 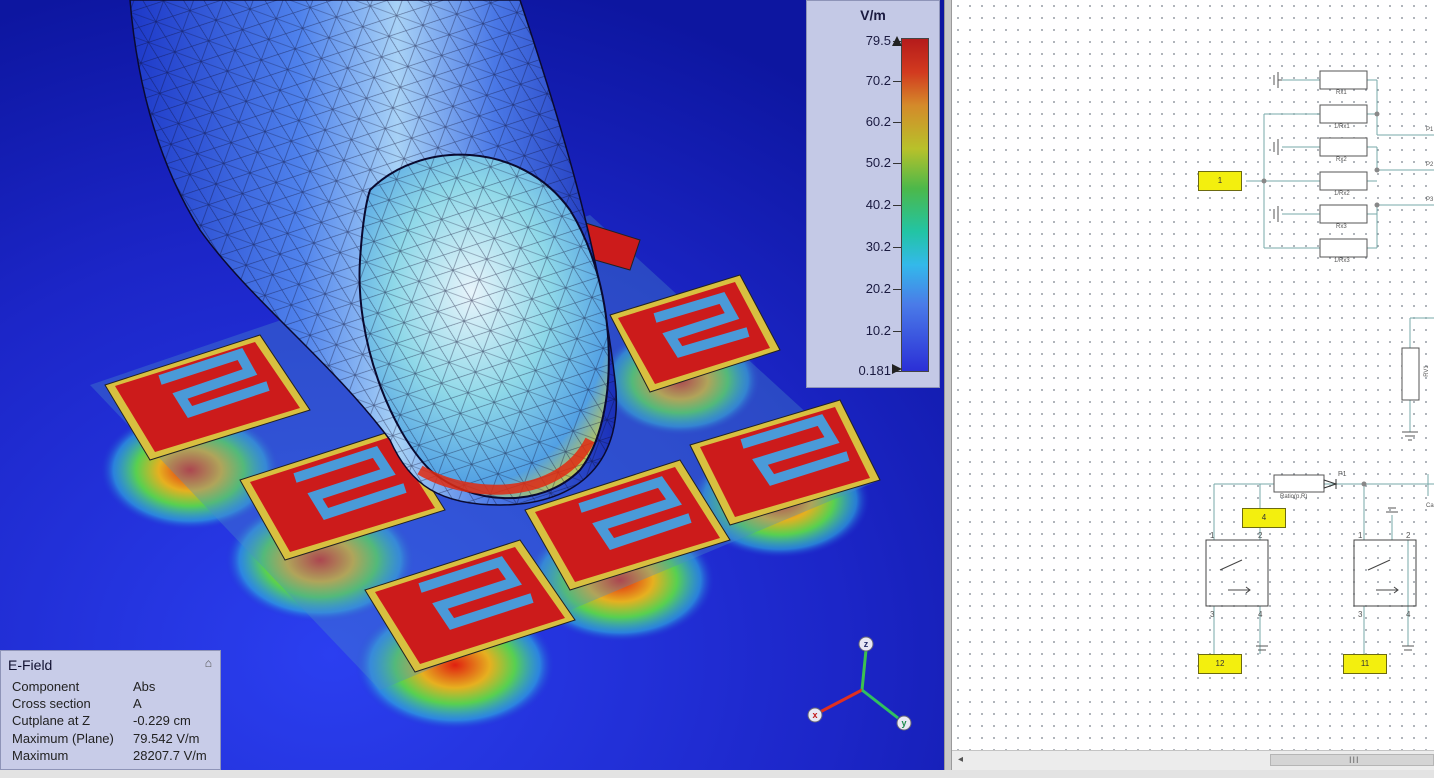 What do you see at coordinates (1342, 194) in the screenshot?
I see `resistor-label: 1/Rx2` at bounding box center [1342, 194].